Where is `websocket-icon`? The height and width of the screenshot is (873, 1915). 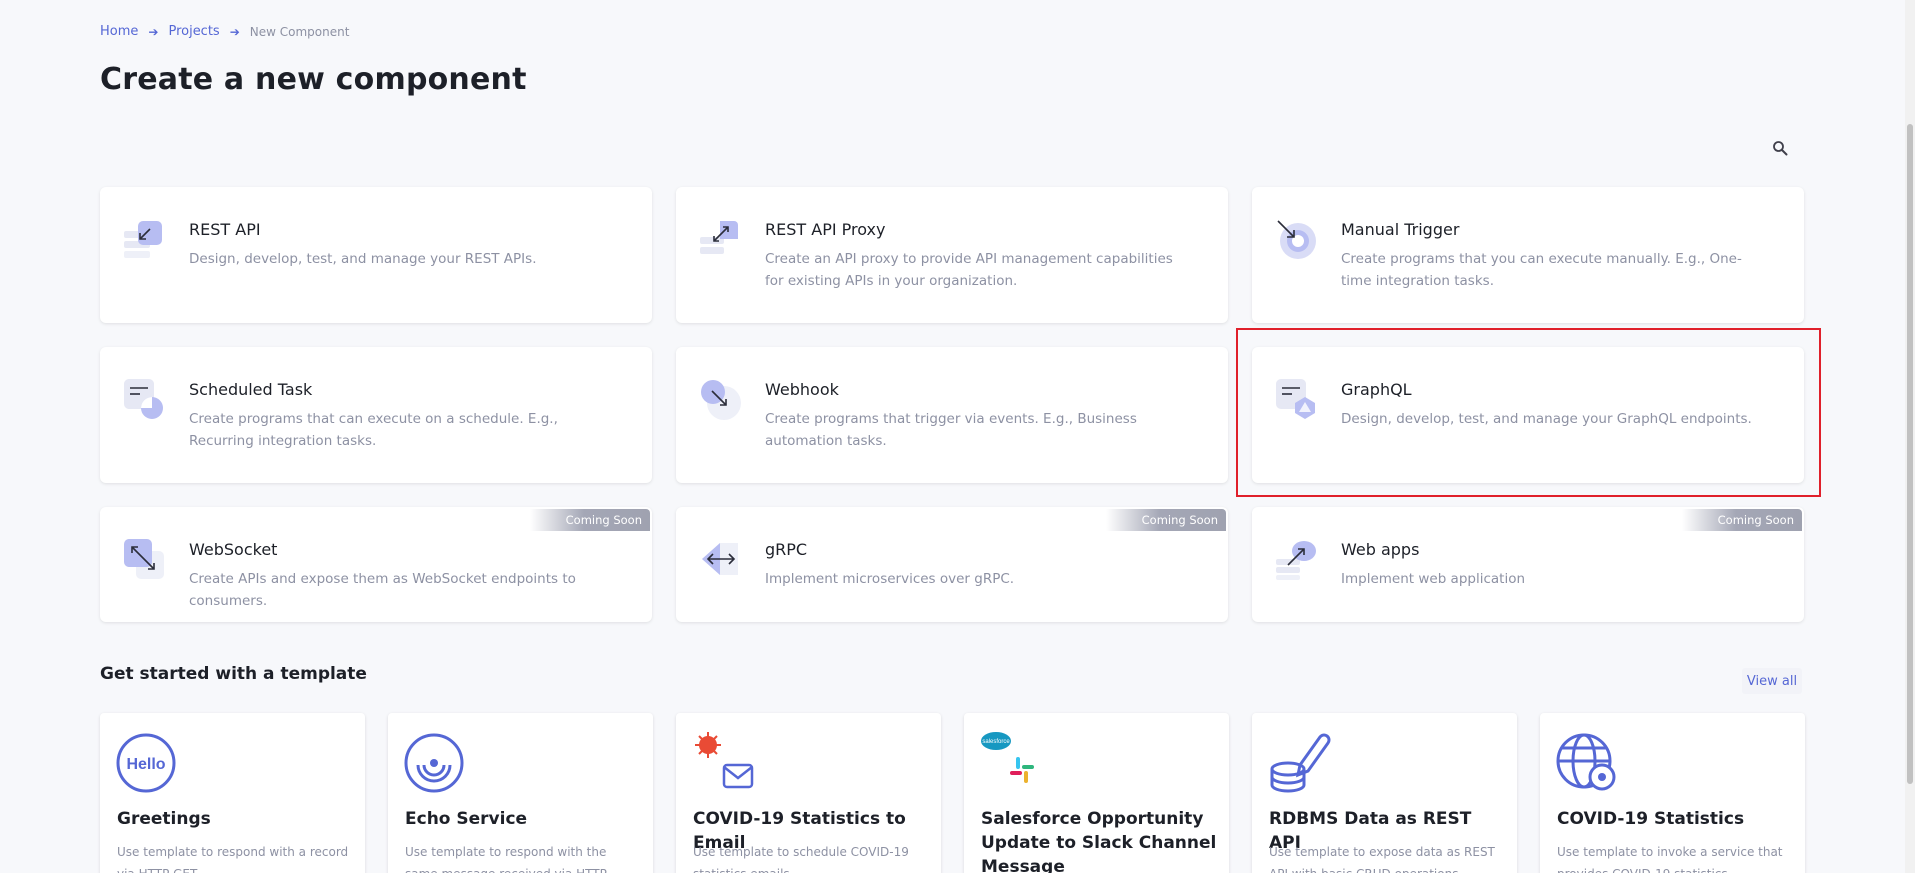
websocket-icon is located at coordinates (144, 559).